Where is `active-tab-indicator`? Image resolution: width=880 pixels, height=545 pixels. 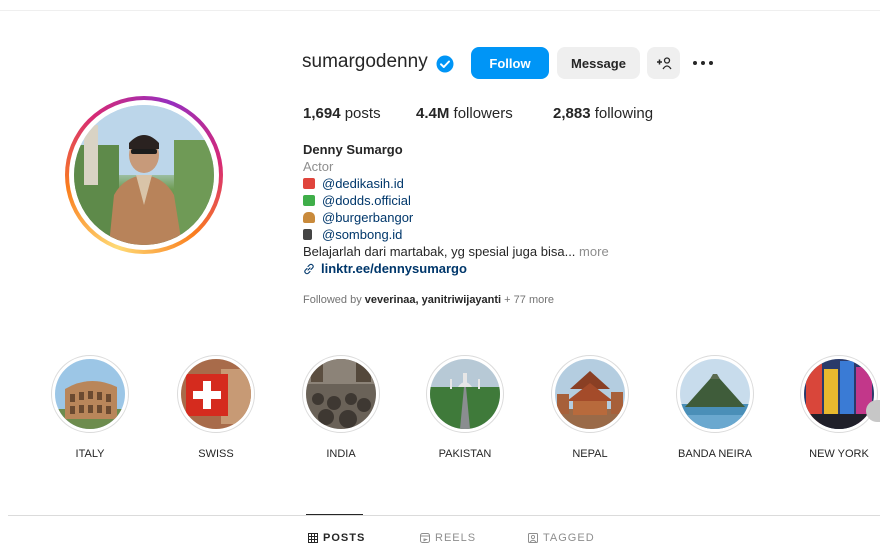 active-tab-indicator is located at coordinates (334, 514).